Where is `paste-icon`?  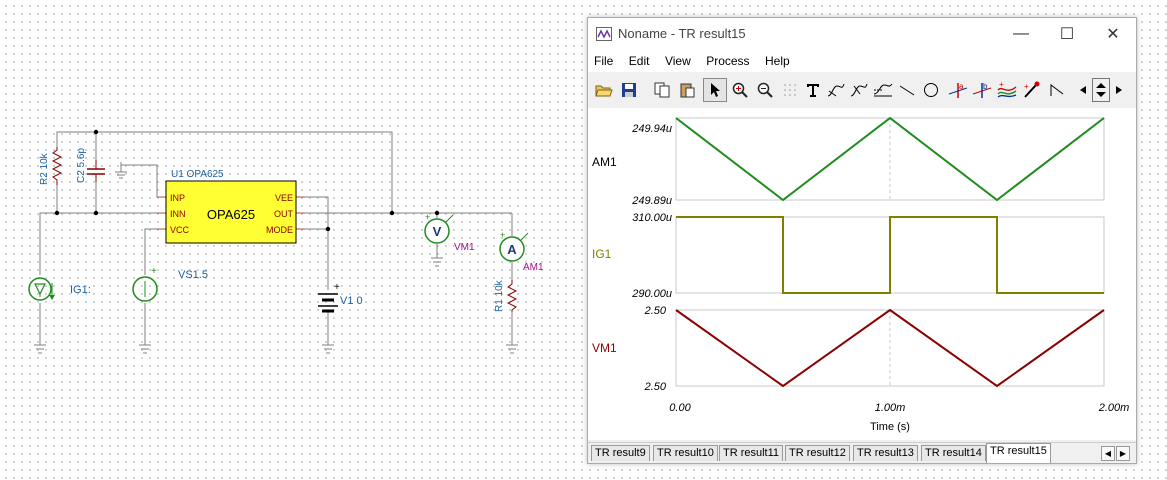
paste-icon is located at coordinates (687, 90).